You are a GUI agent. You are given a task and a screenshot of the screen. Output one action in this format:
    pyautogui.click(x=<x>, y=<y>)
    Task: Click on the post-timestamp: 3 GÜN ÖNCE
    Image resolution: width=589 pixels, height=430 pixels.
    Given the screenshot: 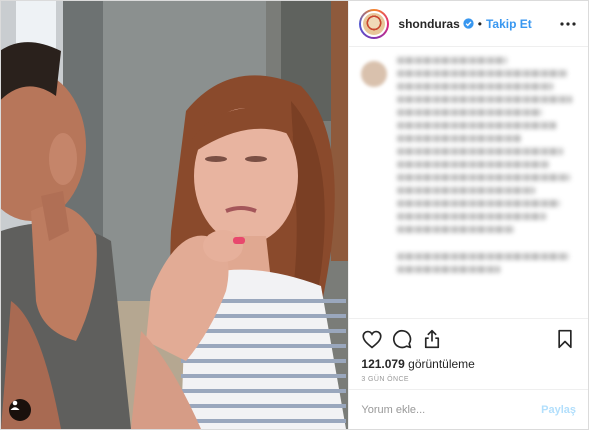 What is the action you would take?
    pyautogui.click(x=468, y=379)
    